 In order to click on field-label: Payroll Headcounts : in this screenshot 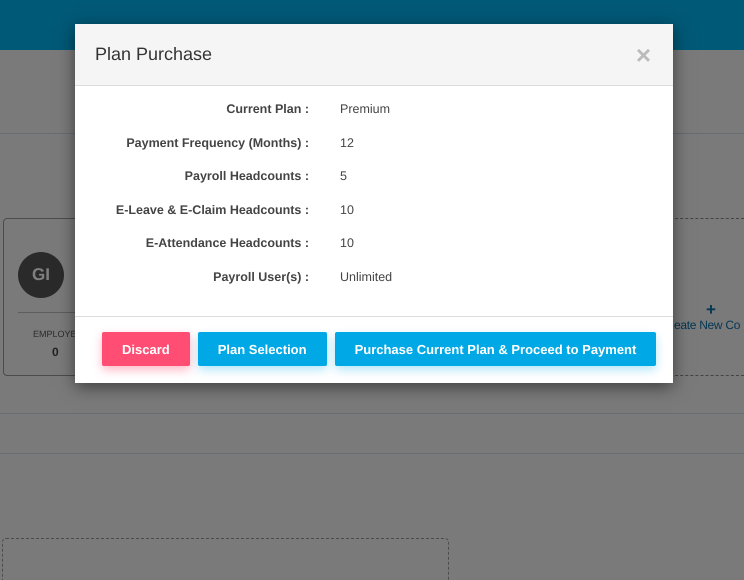, I will do `click(246, 176)`.